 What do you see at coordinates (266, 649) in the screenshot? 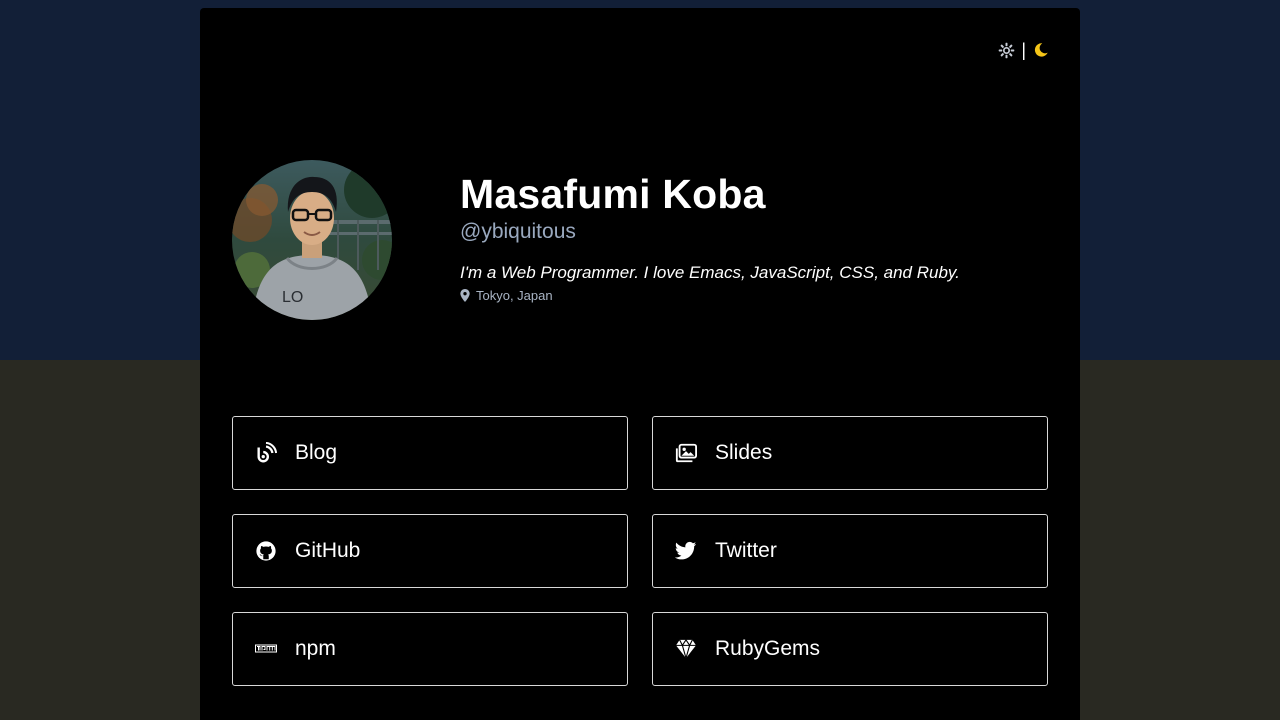
I see `npm-icon` at bounding box center [266, 649].